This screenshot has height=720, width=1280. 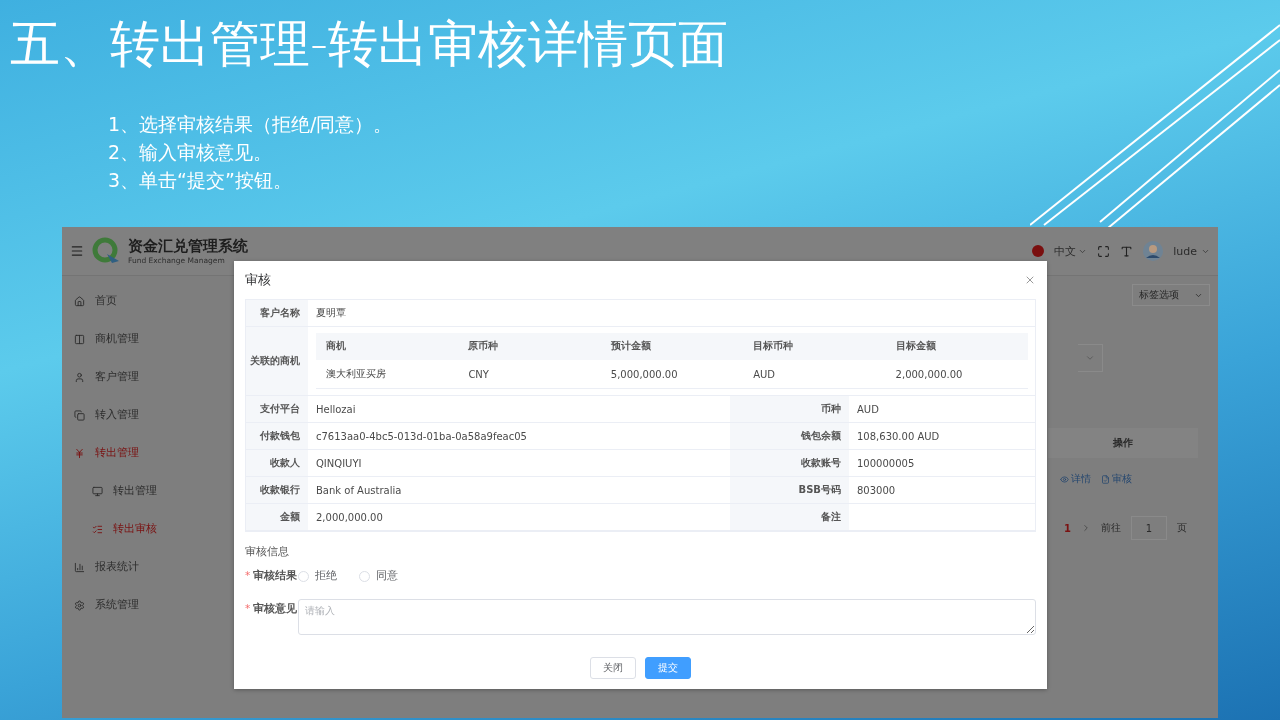 What do you see at coordinates (1030, 280) in the screenshot?
I see `close-icon` at bounding box center [1030, 280].